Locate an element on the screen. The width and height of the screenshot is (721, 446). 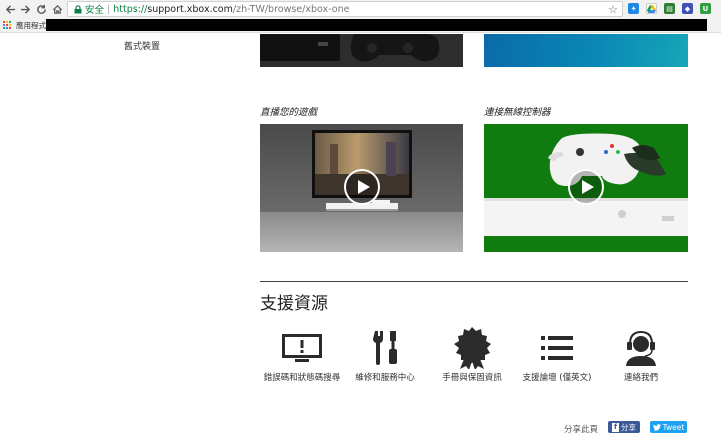
forward-icon is located at coordinates (25, 9).